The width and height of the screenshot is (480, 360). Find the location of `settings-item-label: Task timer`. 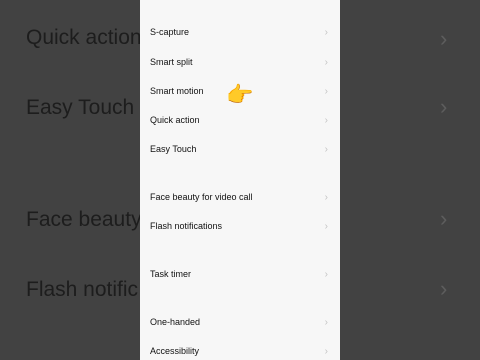

settings-item-label: Task timer is located at coordinates (171, 274).